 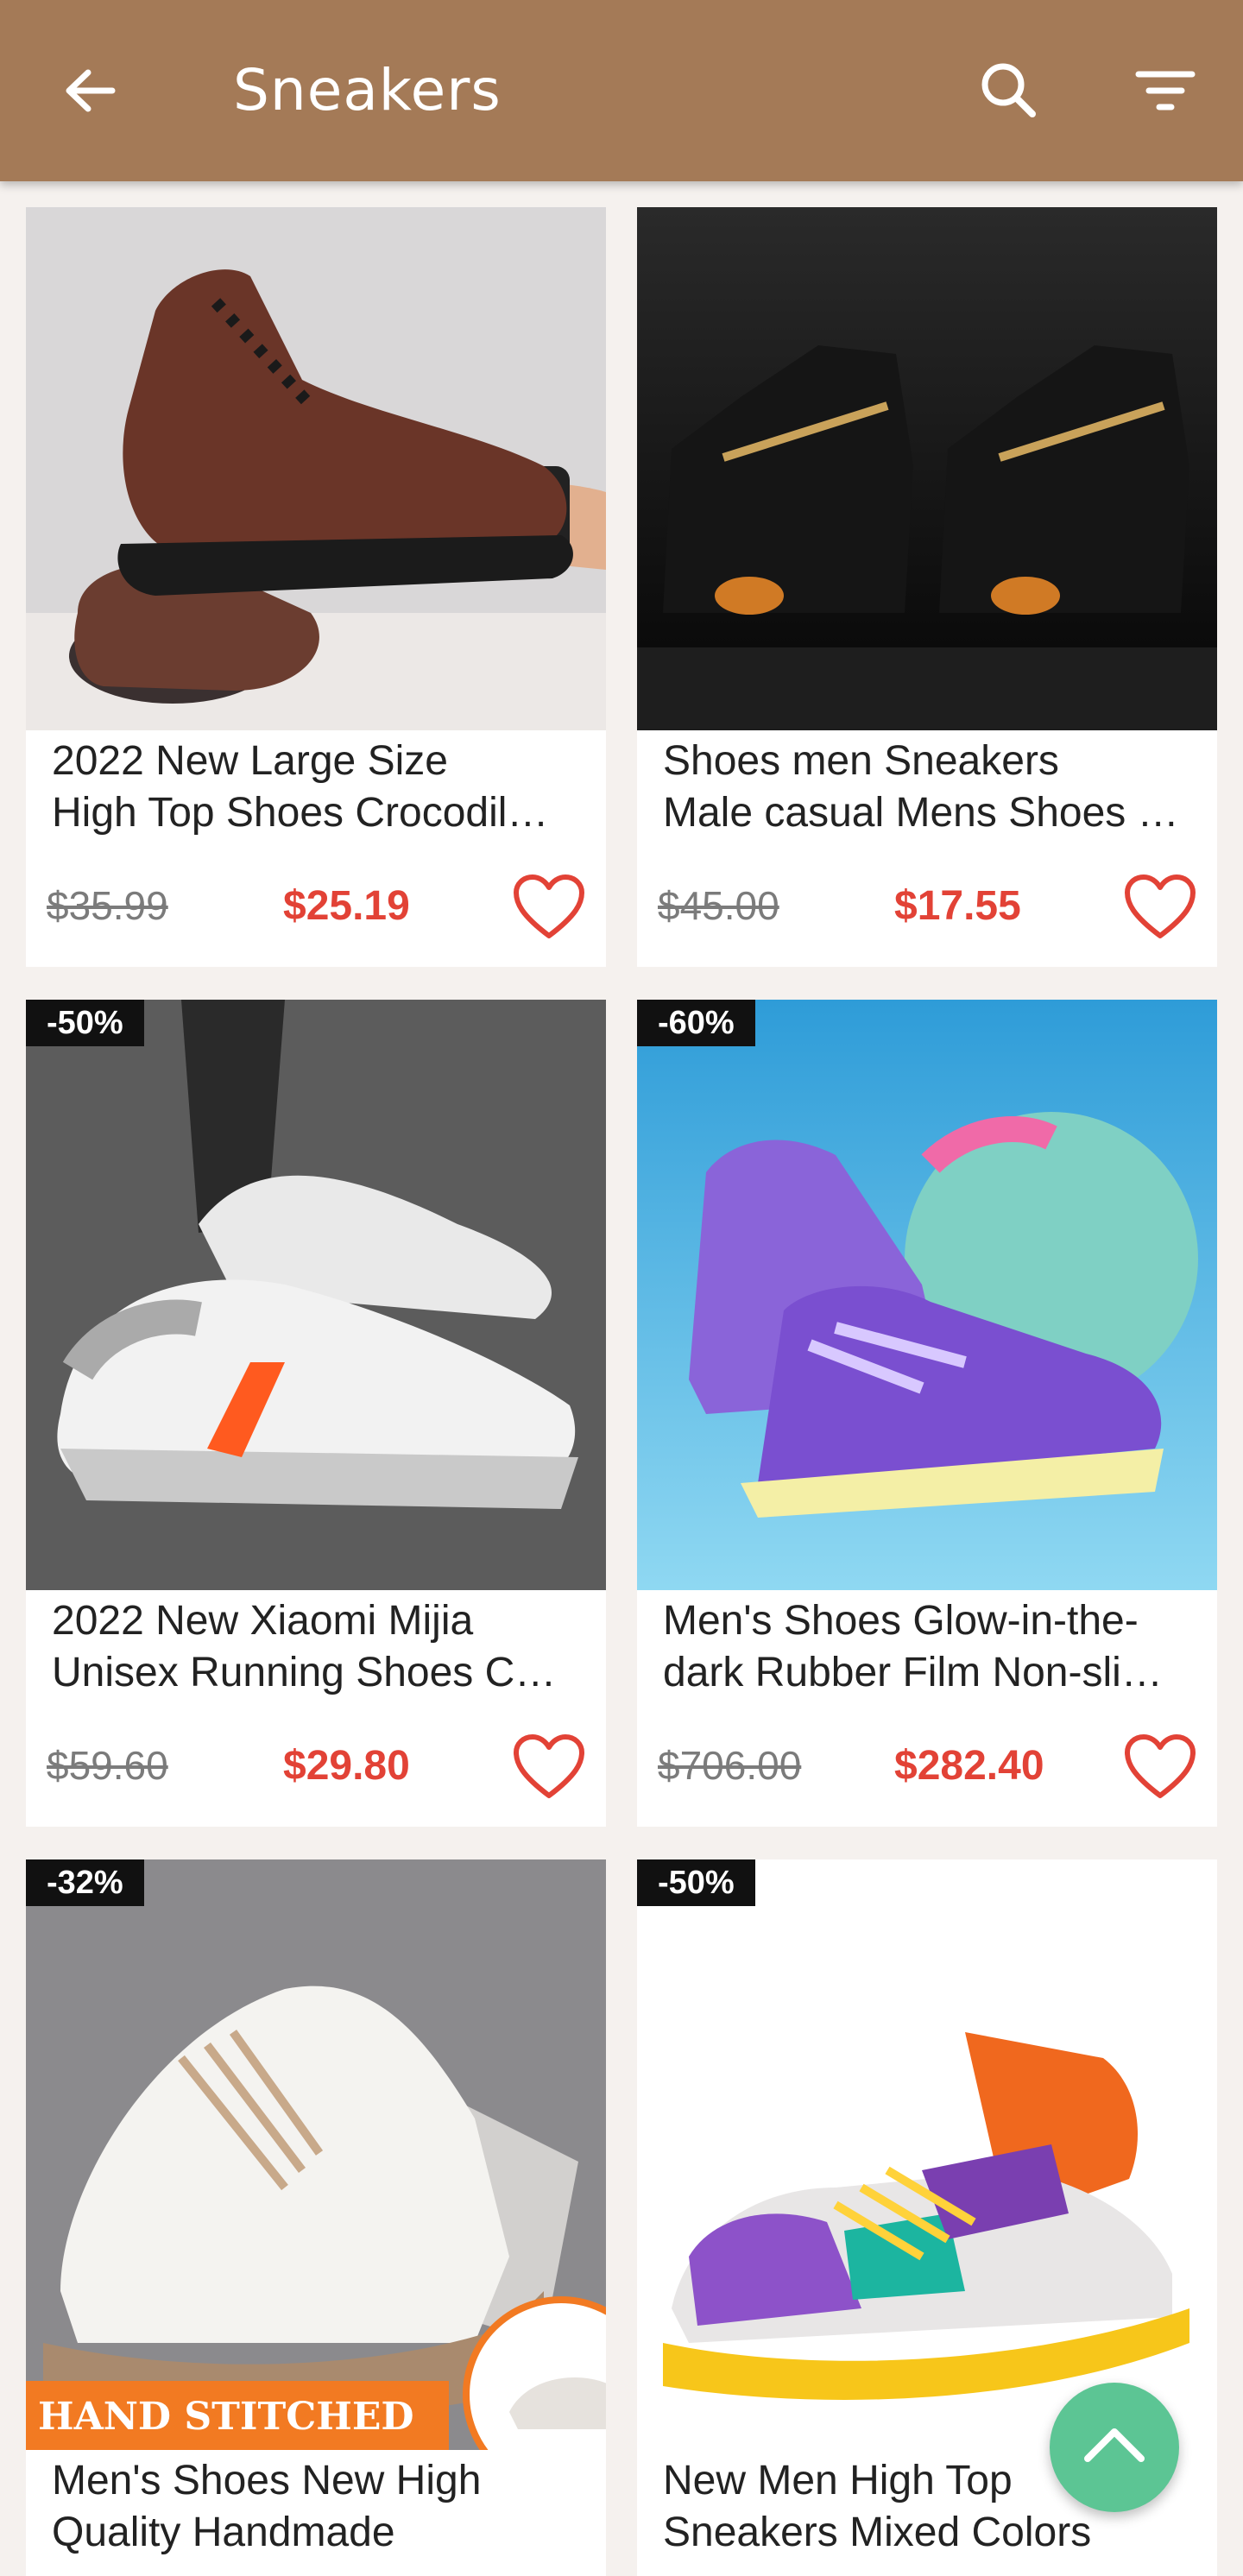 I want to click on arrow-left-icon, so click(x=90, y=90).